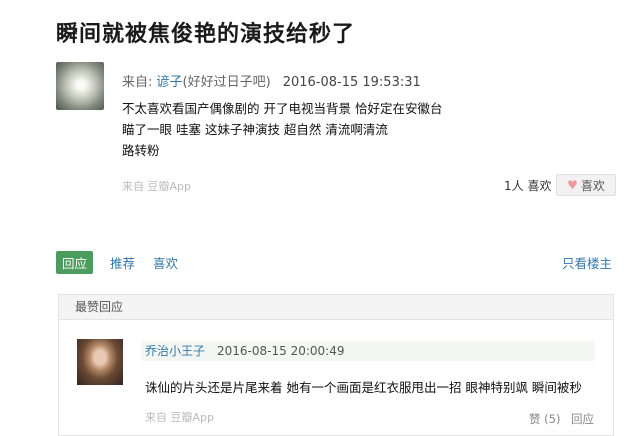 The height and width of the screenshot is (436, 640). What do you see at coordinates (100, 362) in the screenshot?
I see `commenter-avatar` at bounding box center [100, 362].